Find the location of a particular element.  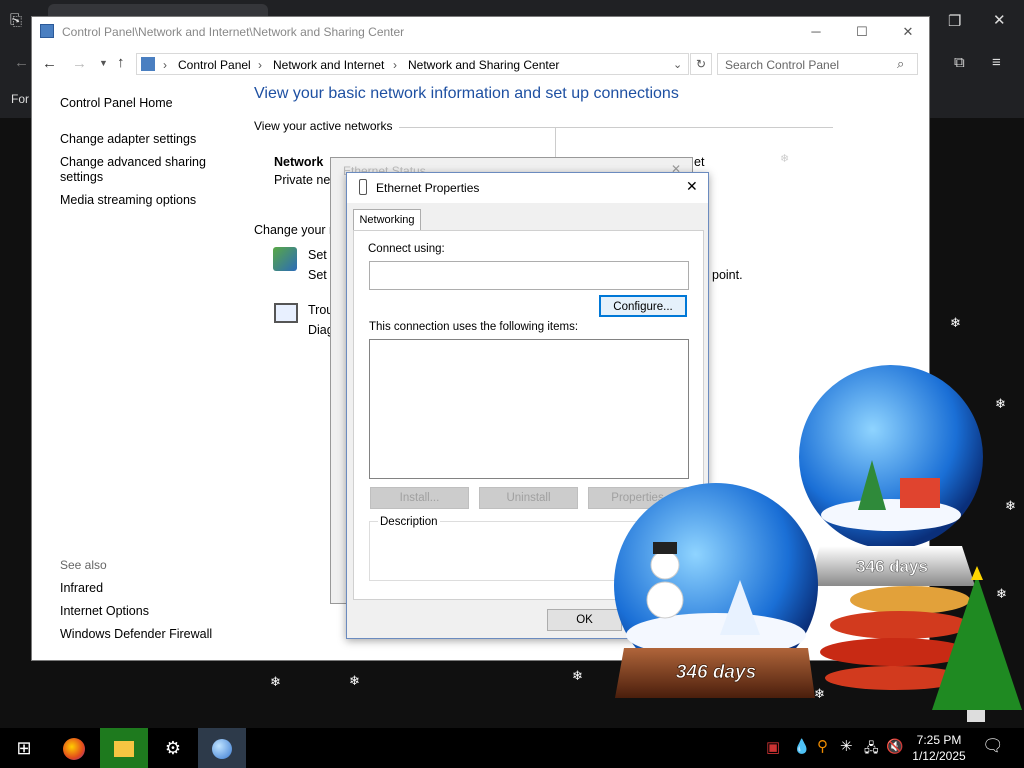

adapter-field is located at coordinates (529, 275).